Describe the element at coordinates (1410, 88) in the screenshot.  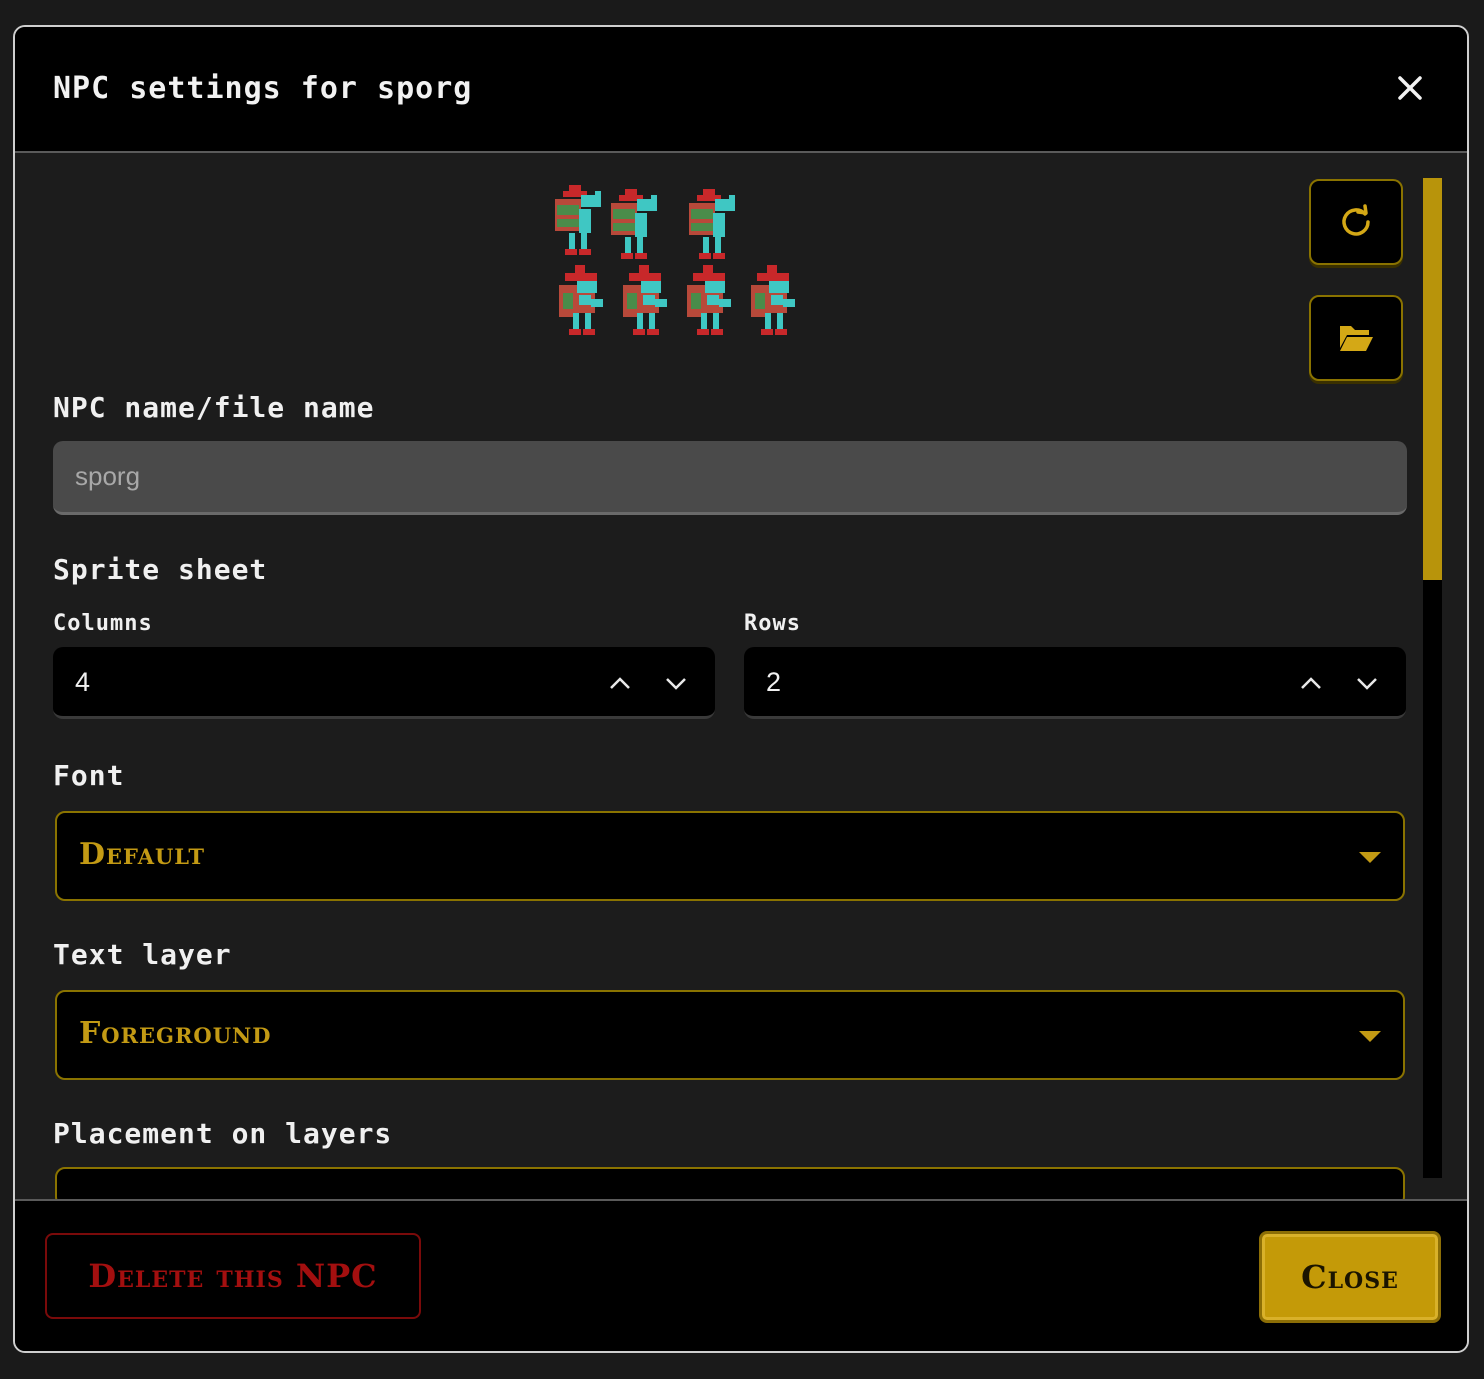
I see `close-icon` at that location.